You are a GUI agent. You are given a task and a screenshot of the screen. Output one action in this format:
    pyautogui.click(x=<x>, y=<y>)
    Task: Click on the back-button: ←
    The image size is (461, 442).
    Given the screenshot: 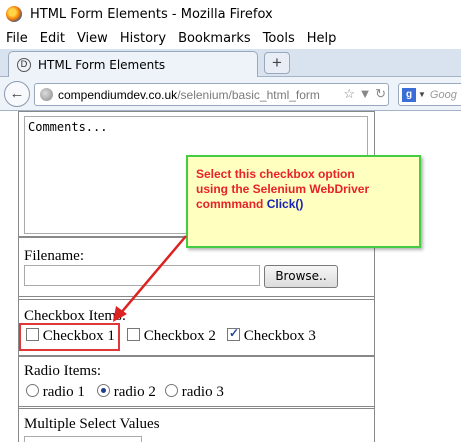 What is the action you would take?
    pyautogui.click(x=17, y=94)
    